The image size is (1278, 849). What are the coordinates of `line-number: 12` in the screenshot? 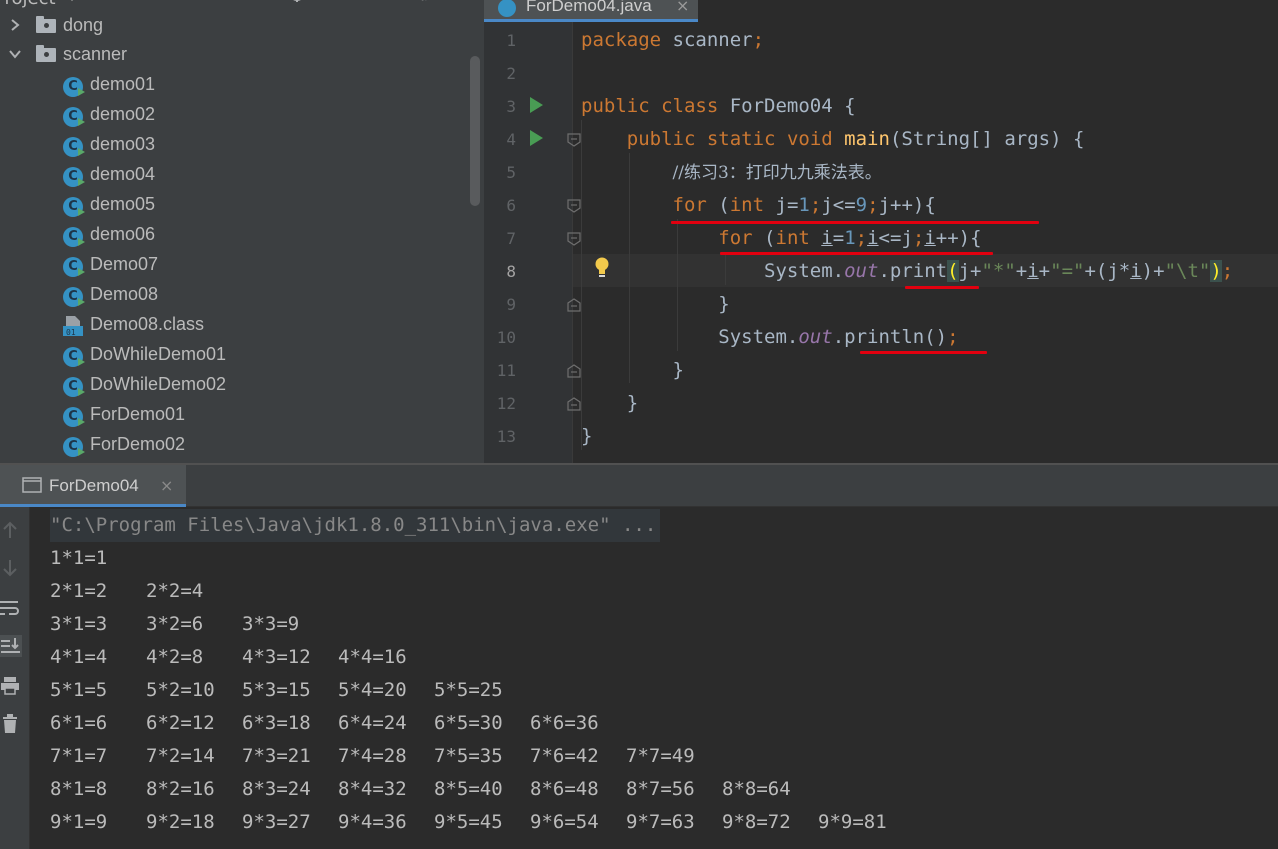 It's located at (506, 403).